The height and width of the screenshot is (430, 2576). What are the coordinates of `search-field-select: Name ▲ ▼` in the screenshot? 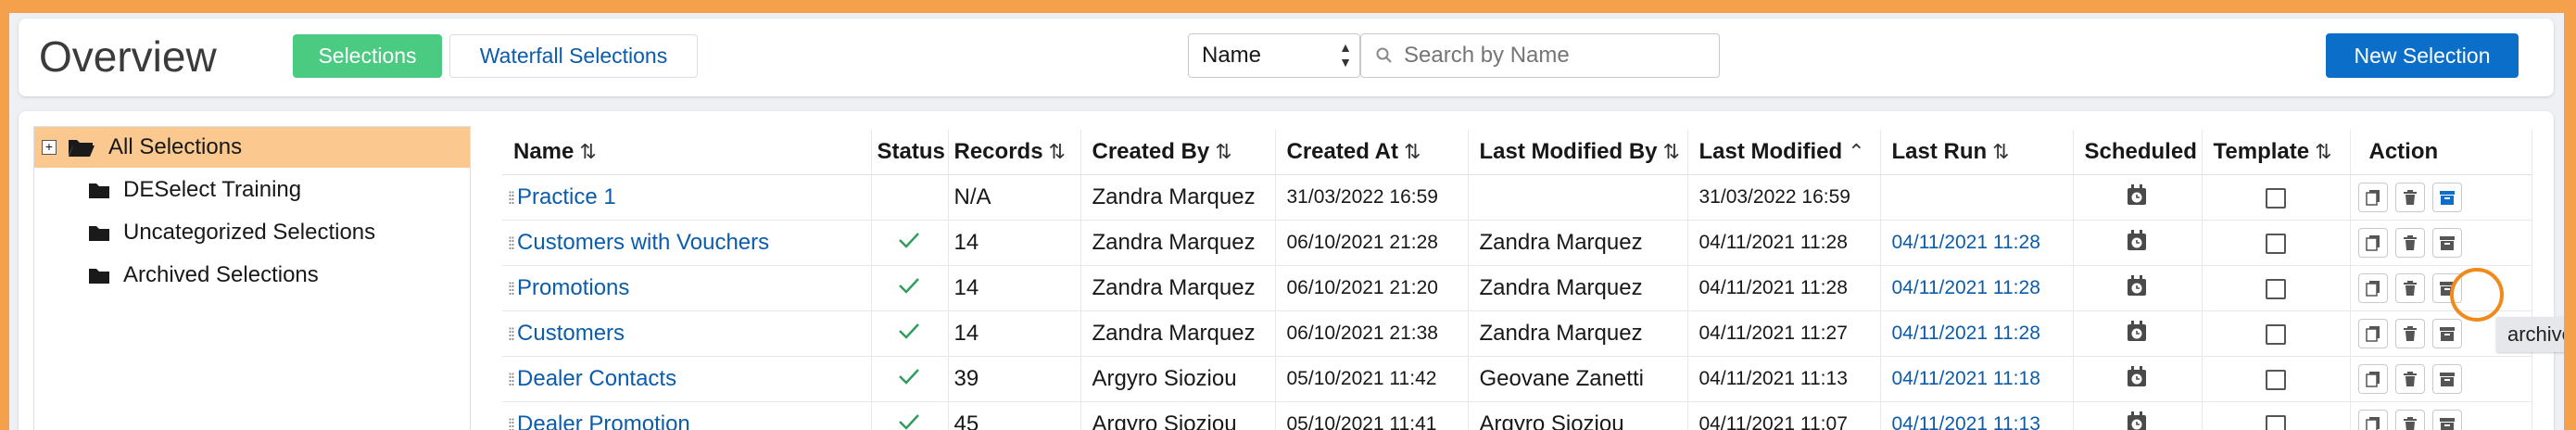 It's located at (1274, 56).